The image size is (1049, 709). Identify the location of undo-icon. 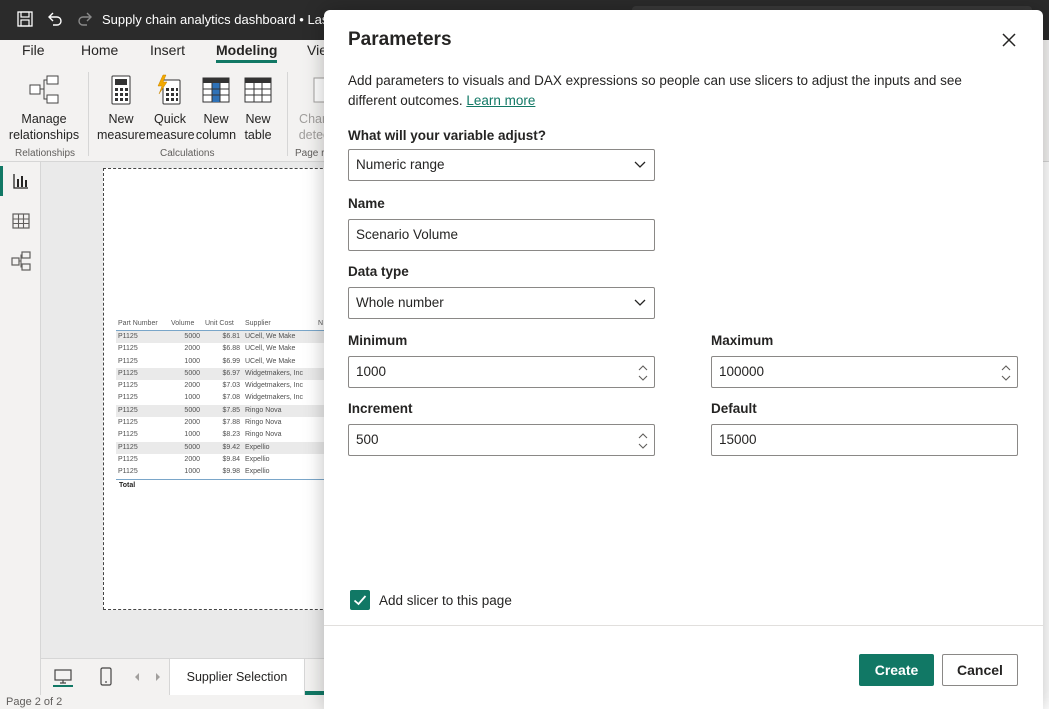
(55, 19).